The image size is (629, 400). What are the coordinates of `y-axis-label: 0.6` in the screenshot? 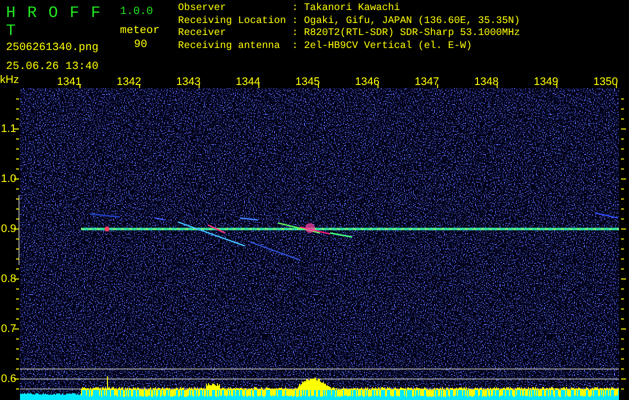 It's located at (8, 379).